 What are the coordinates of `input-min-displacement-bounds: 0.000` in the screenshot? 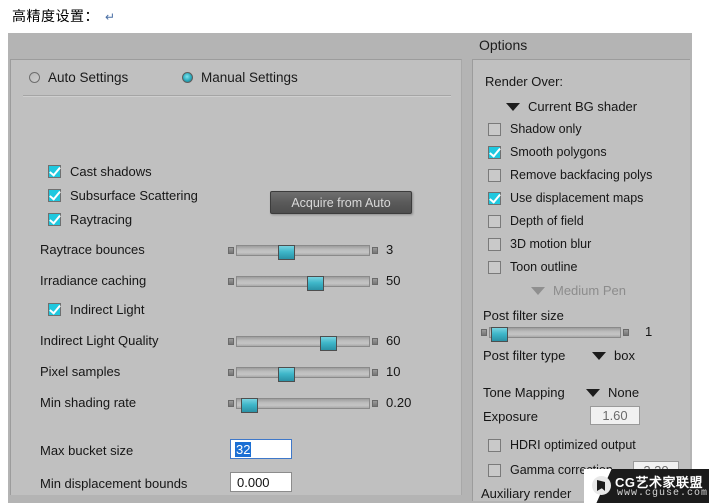 It's located at (261, 482).